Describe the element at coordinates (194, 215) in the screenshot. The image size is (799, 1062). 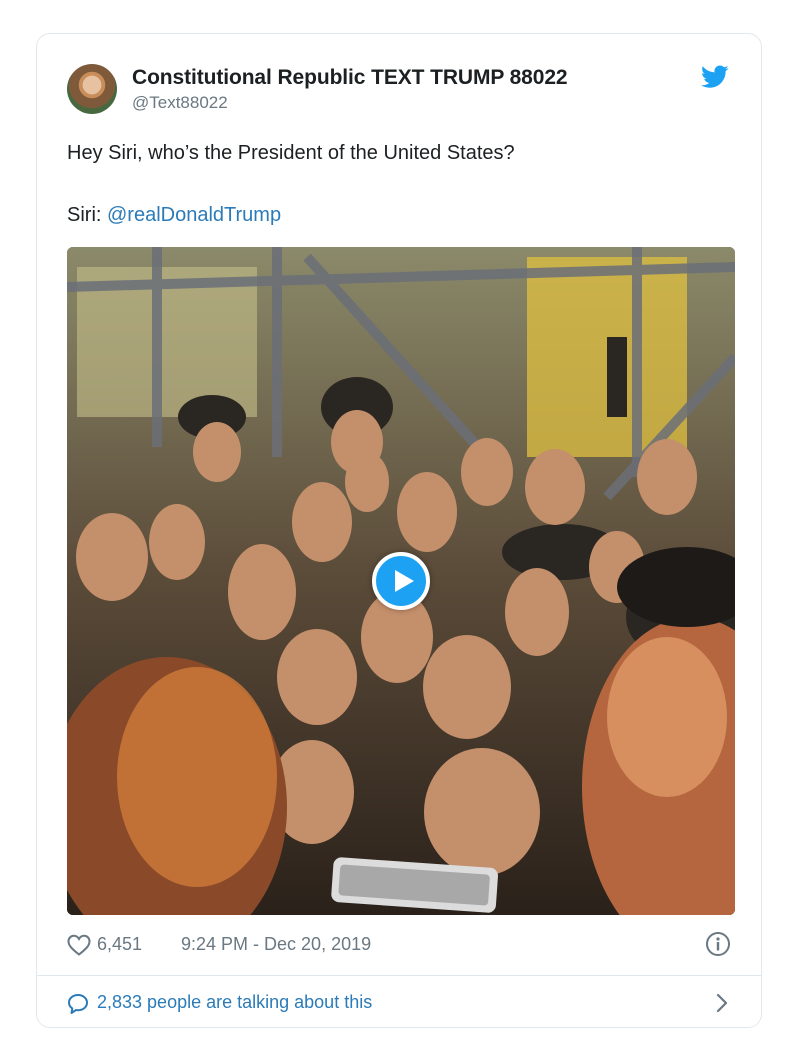
I see `mention-link: @realDonaldTrump` at that location.